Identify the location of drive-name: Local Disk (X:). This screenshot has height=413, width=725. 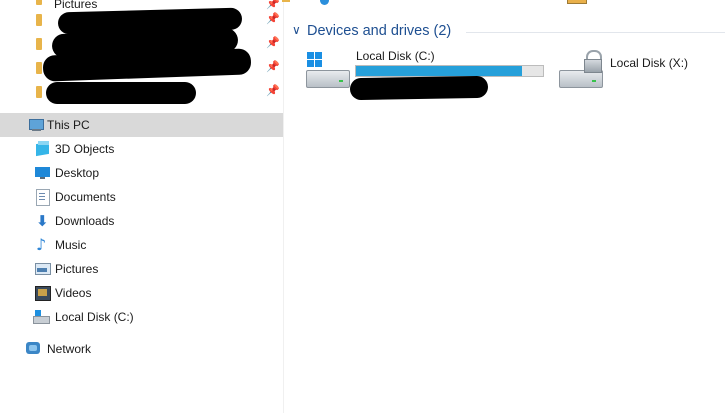
(649, 63).